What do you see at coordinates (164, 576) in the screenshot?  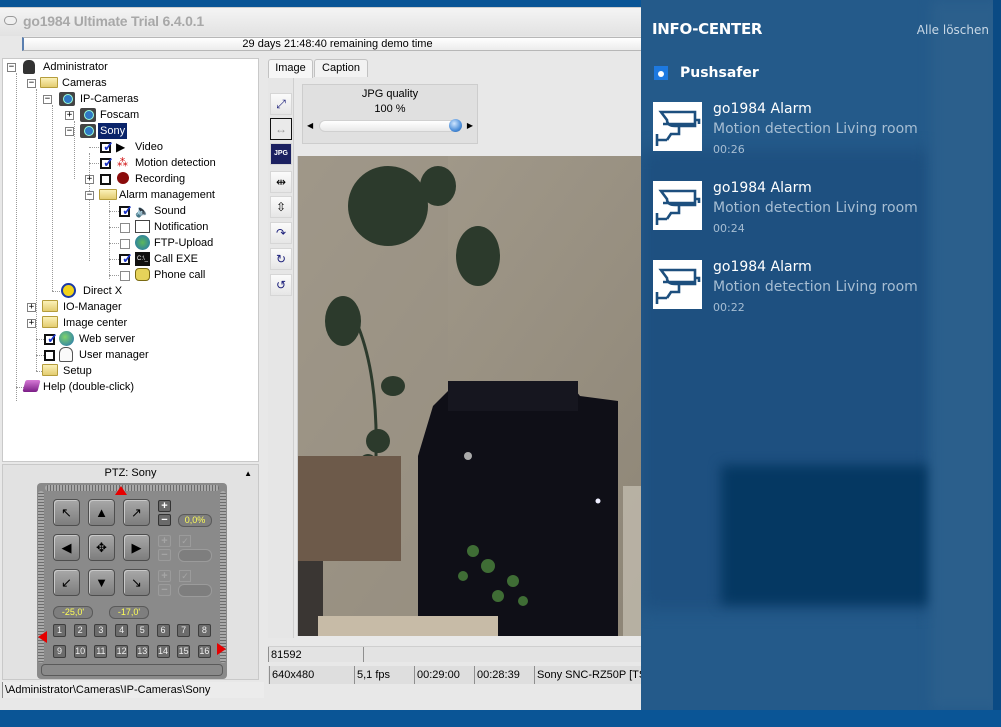 I see `iris-plus-button: +` at bounding box center [164, 576].